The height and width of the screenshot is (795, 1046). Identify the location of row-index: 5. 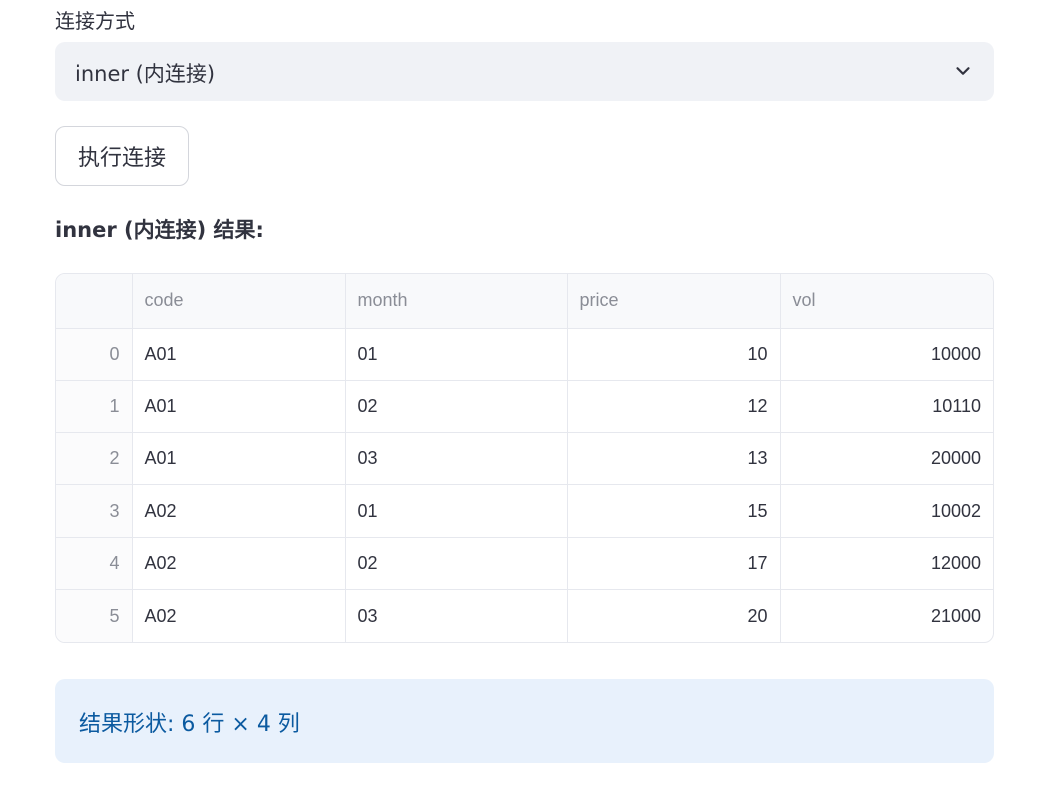
(94, 615).